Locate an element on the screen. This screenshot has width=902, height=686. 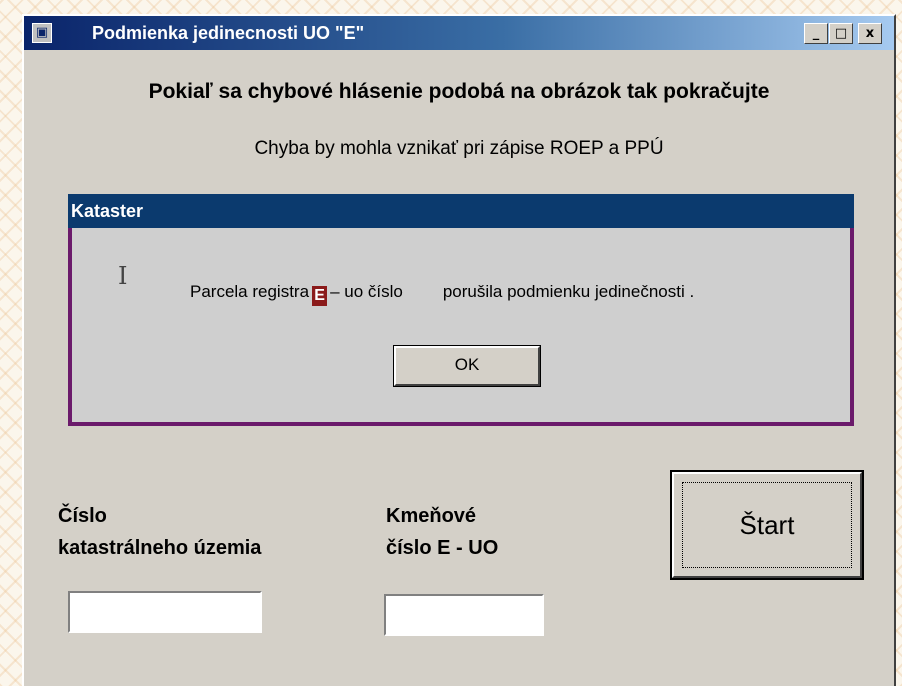
close-button: x is located at coordinates (870, 33).